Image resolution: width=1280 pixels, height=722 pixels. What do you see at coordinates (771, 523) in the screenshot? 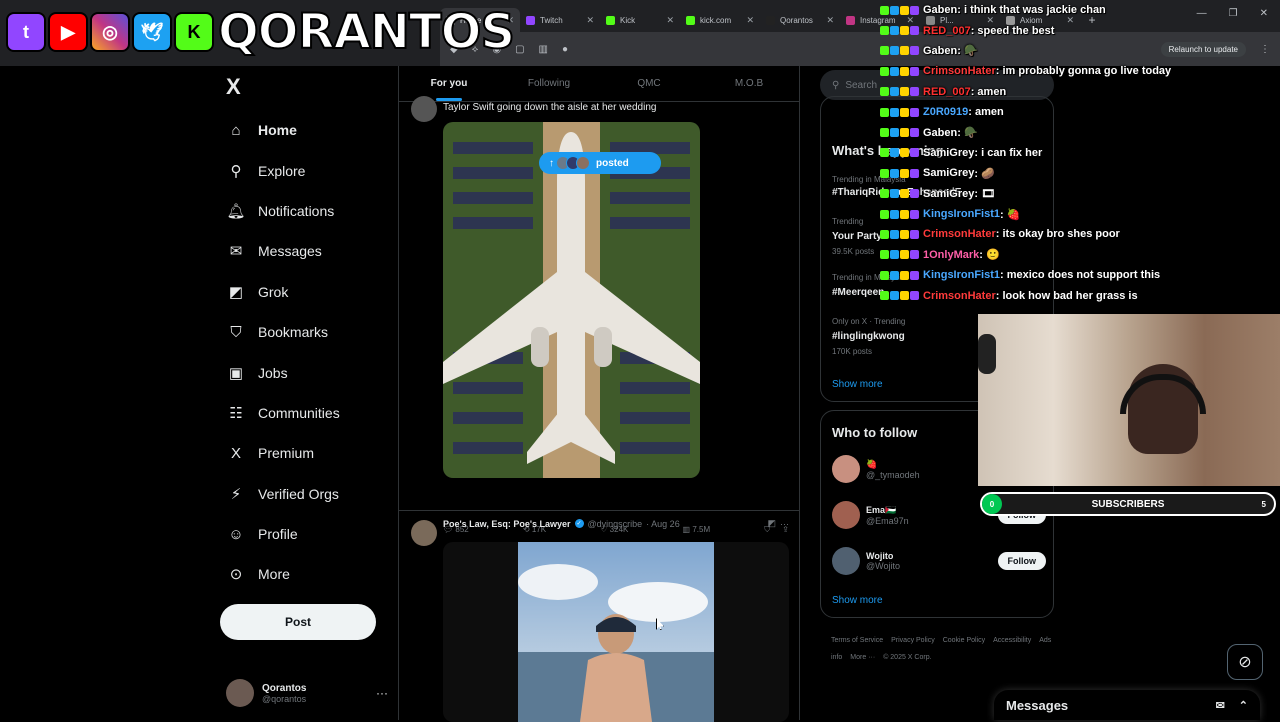
I see `grok-icon: ◩` at bounding box center [771, 523].